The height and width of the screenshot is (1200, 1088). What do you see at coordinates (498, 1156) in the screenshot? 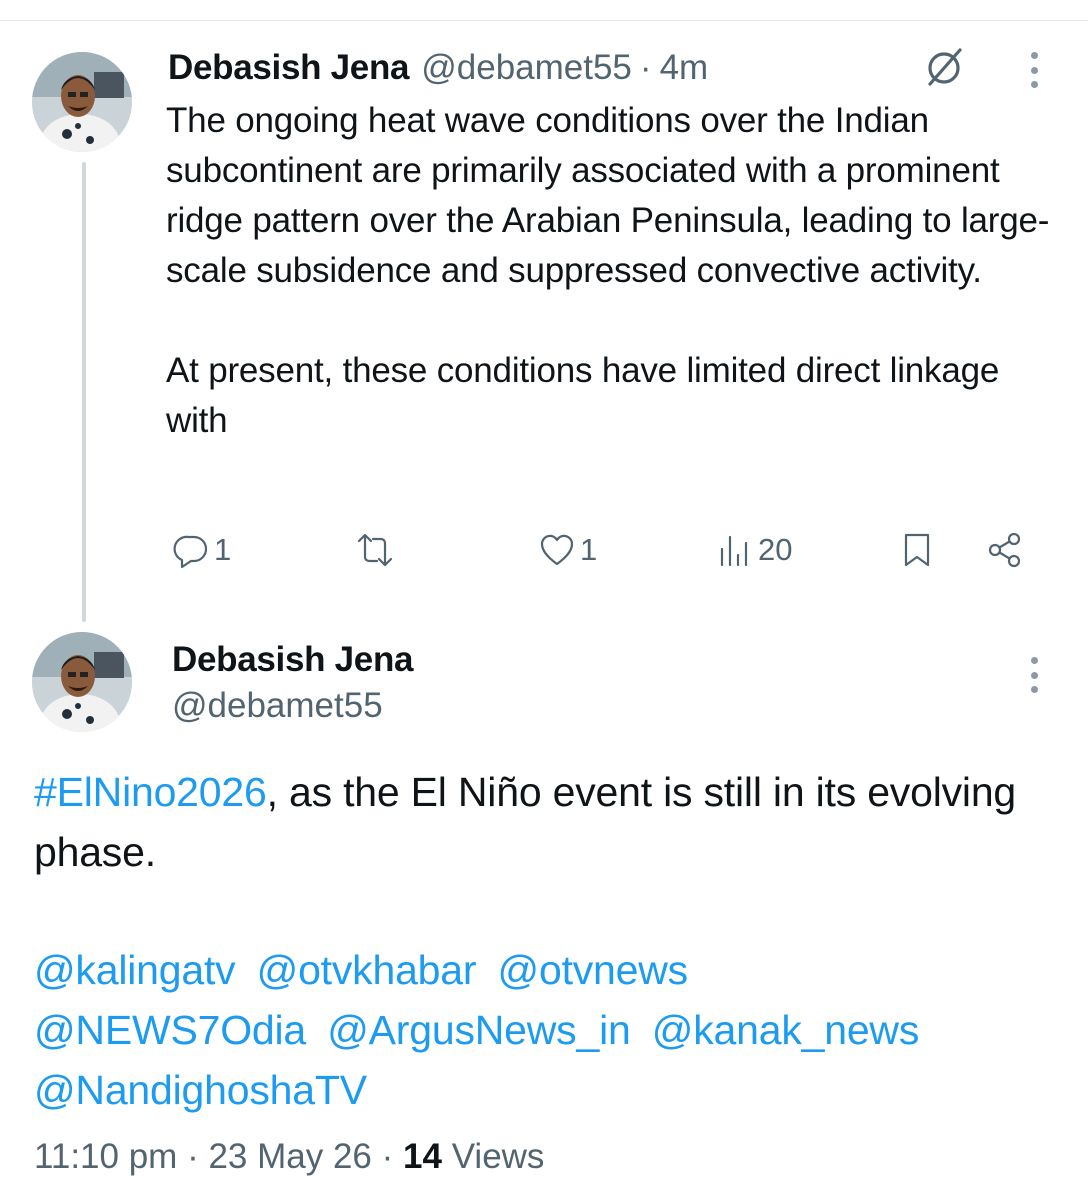
I see `views-label: Views` at bounding box center [498, 1156].